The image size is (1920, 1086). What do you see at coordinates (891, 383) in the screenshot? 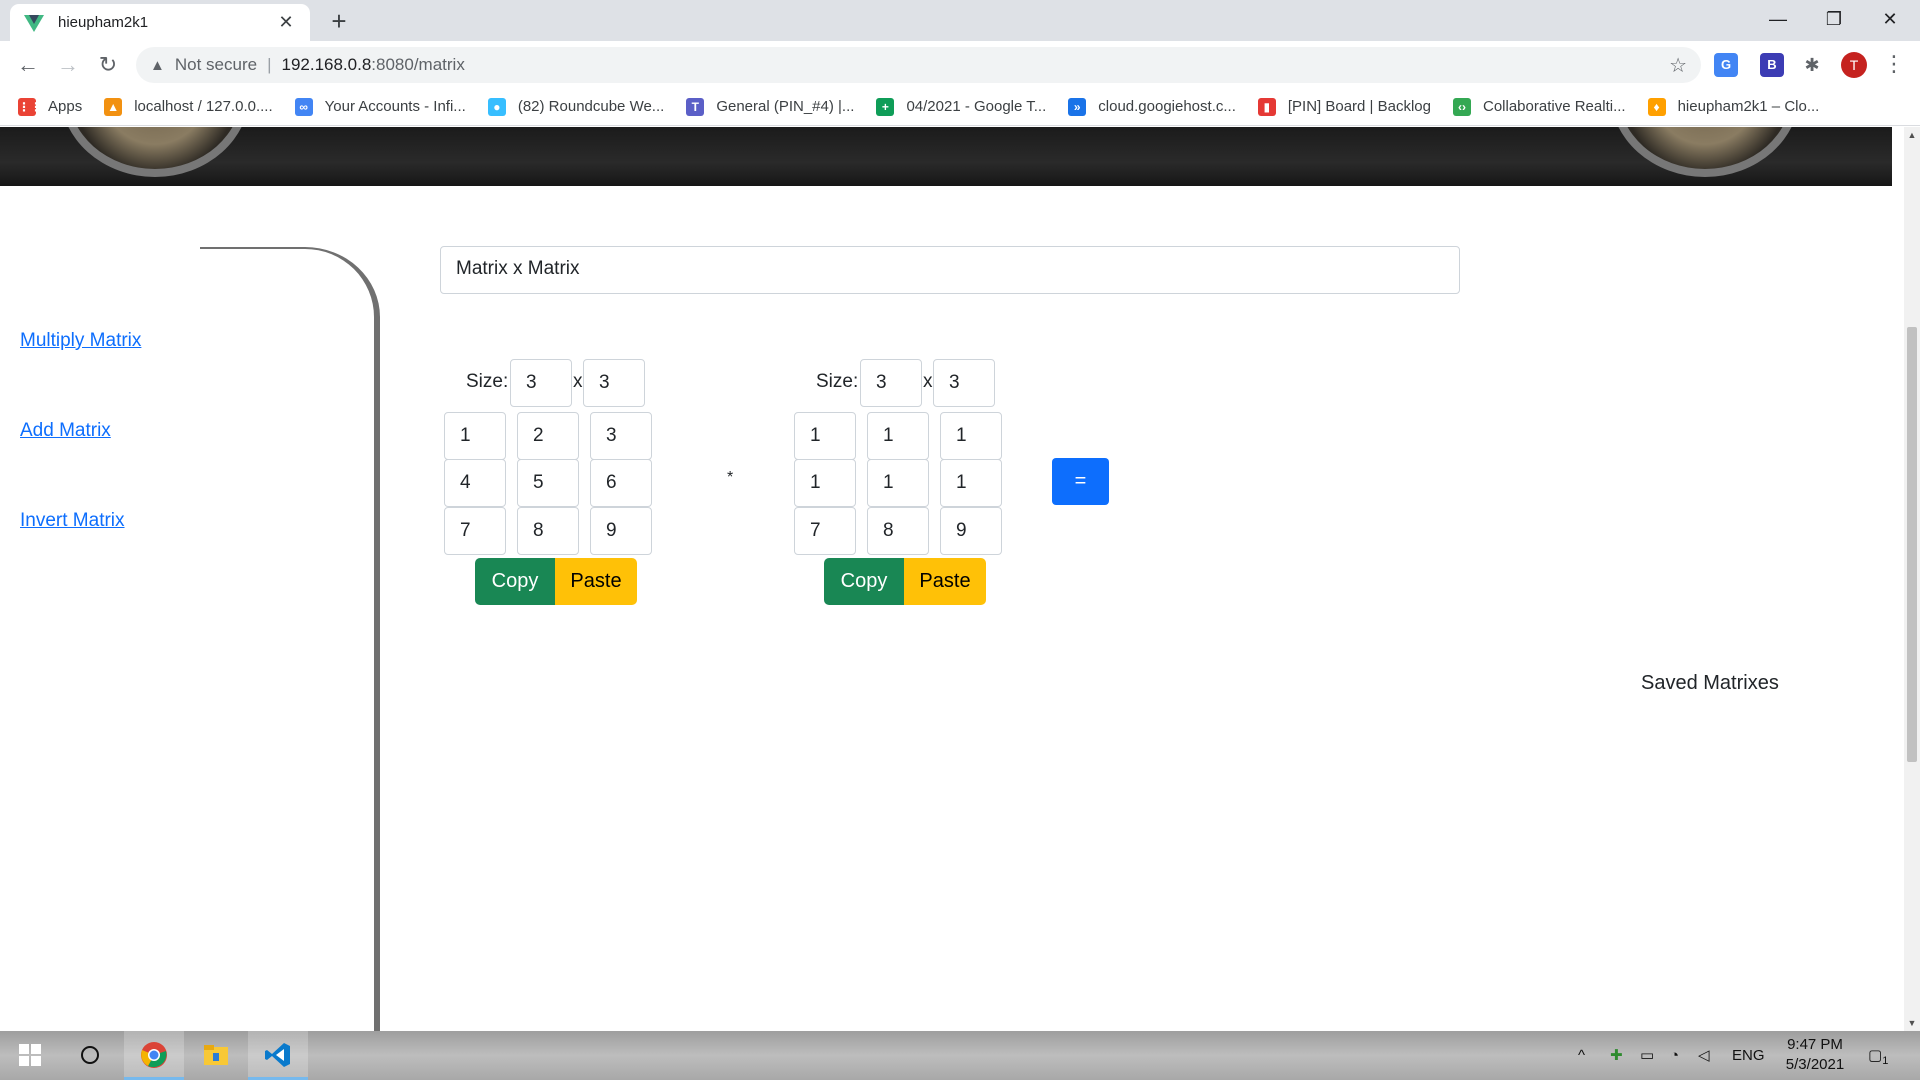
I see `matrix-b-rows-input: 3` at bounding box center [891, 383].